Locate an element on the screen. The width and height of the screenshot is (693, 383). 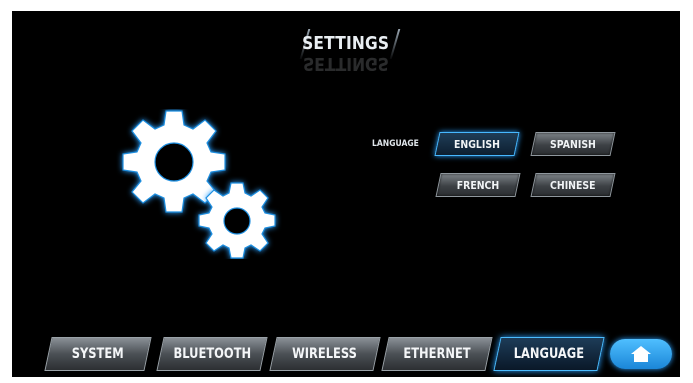
tab-language: LANGUAGE is located at coordinates (549, 354).